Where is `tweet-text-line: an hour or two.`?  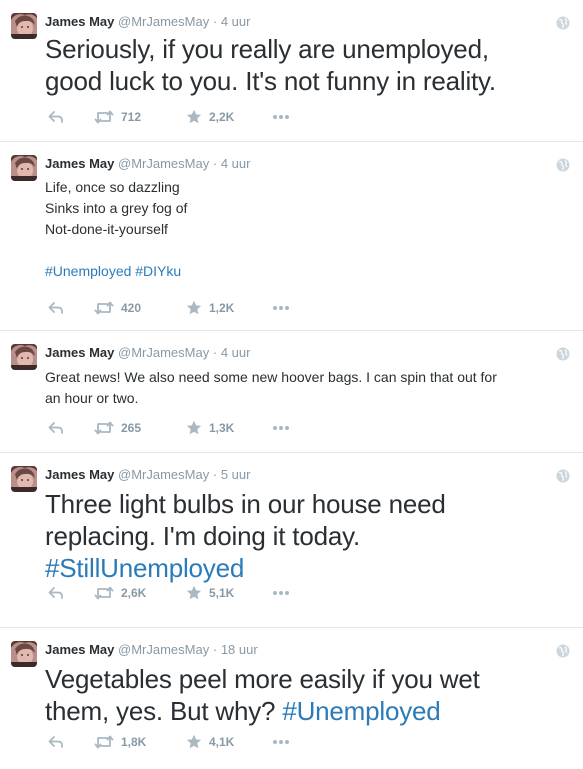 tweet-text-line: an hour or two. is located at coordinates (92, 398).